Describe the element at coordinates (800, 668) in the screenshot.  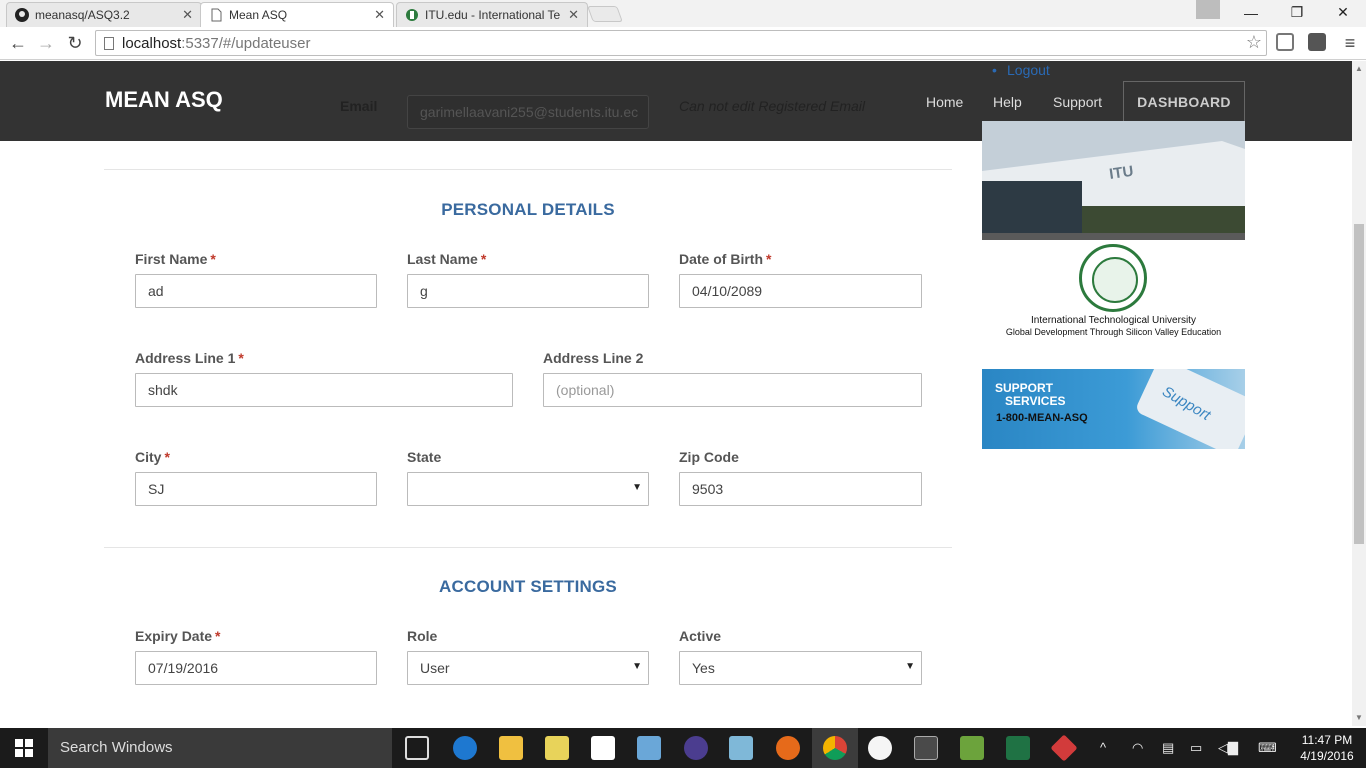
I see `active-select: Yes ▼` at that location.